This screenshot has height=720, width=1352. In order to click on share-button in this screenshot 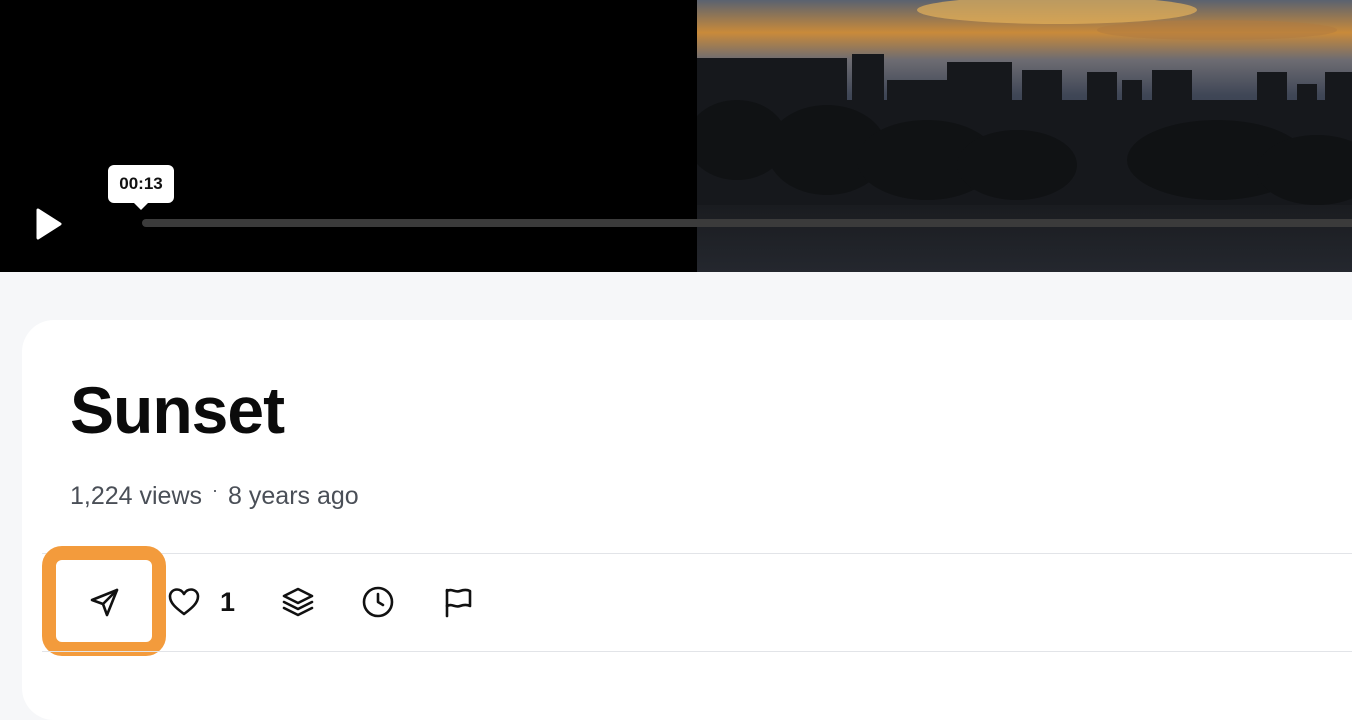, I will do `click(104, 602)`.